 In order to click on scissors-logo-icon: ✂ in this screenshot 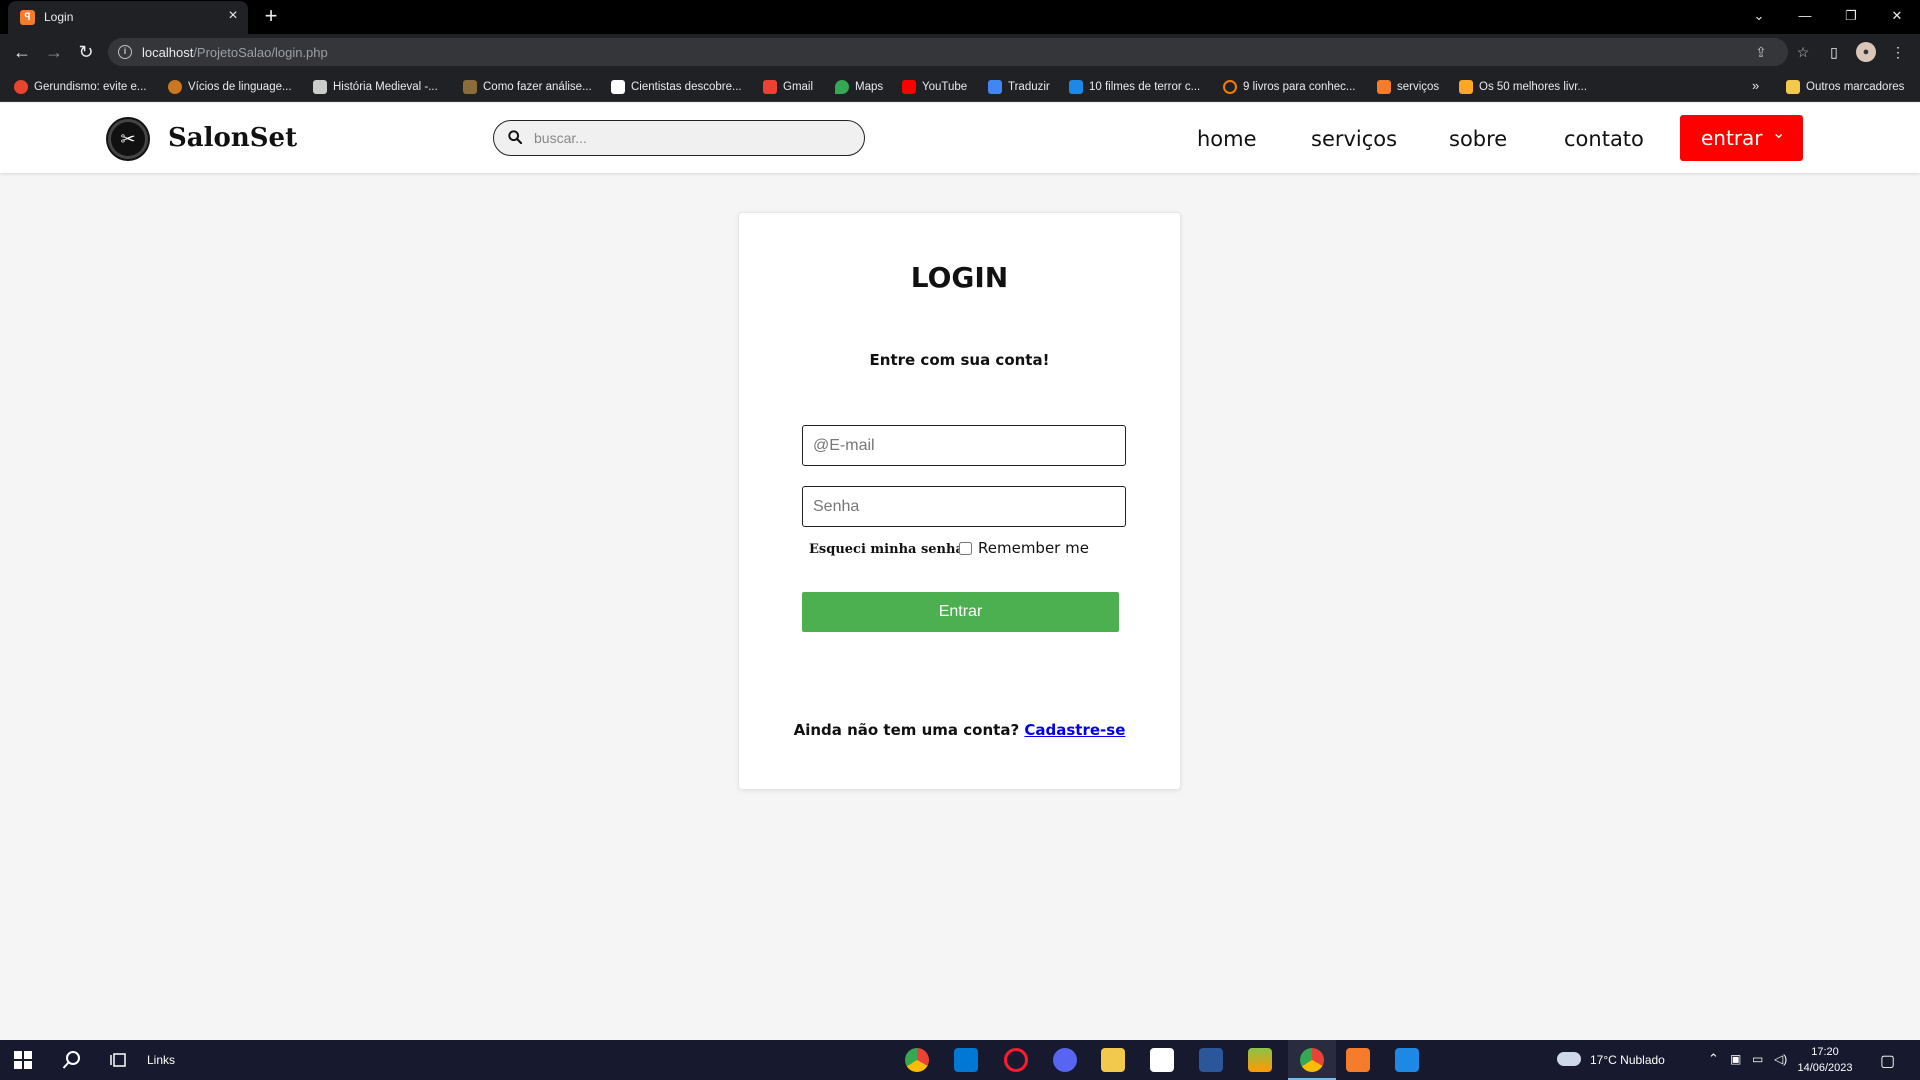, I will do `click(128, 139)`.